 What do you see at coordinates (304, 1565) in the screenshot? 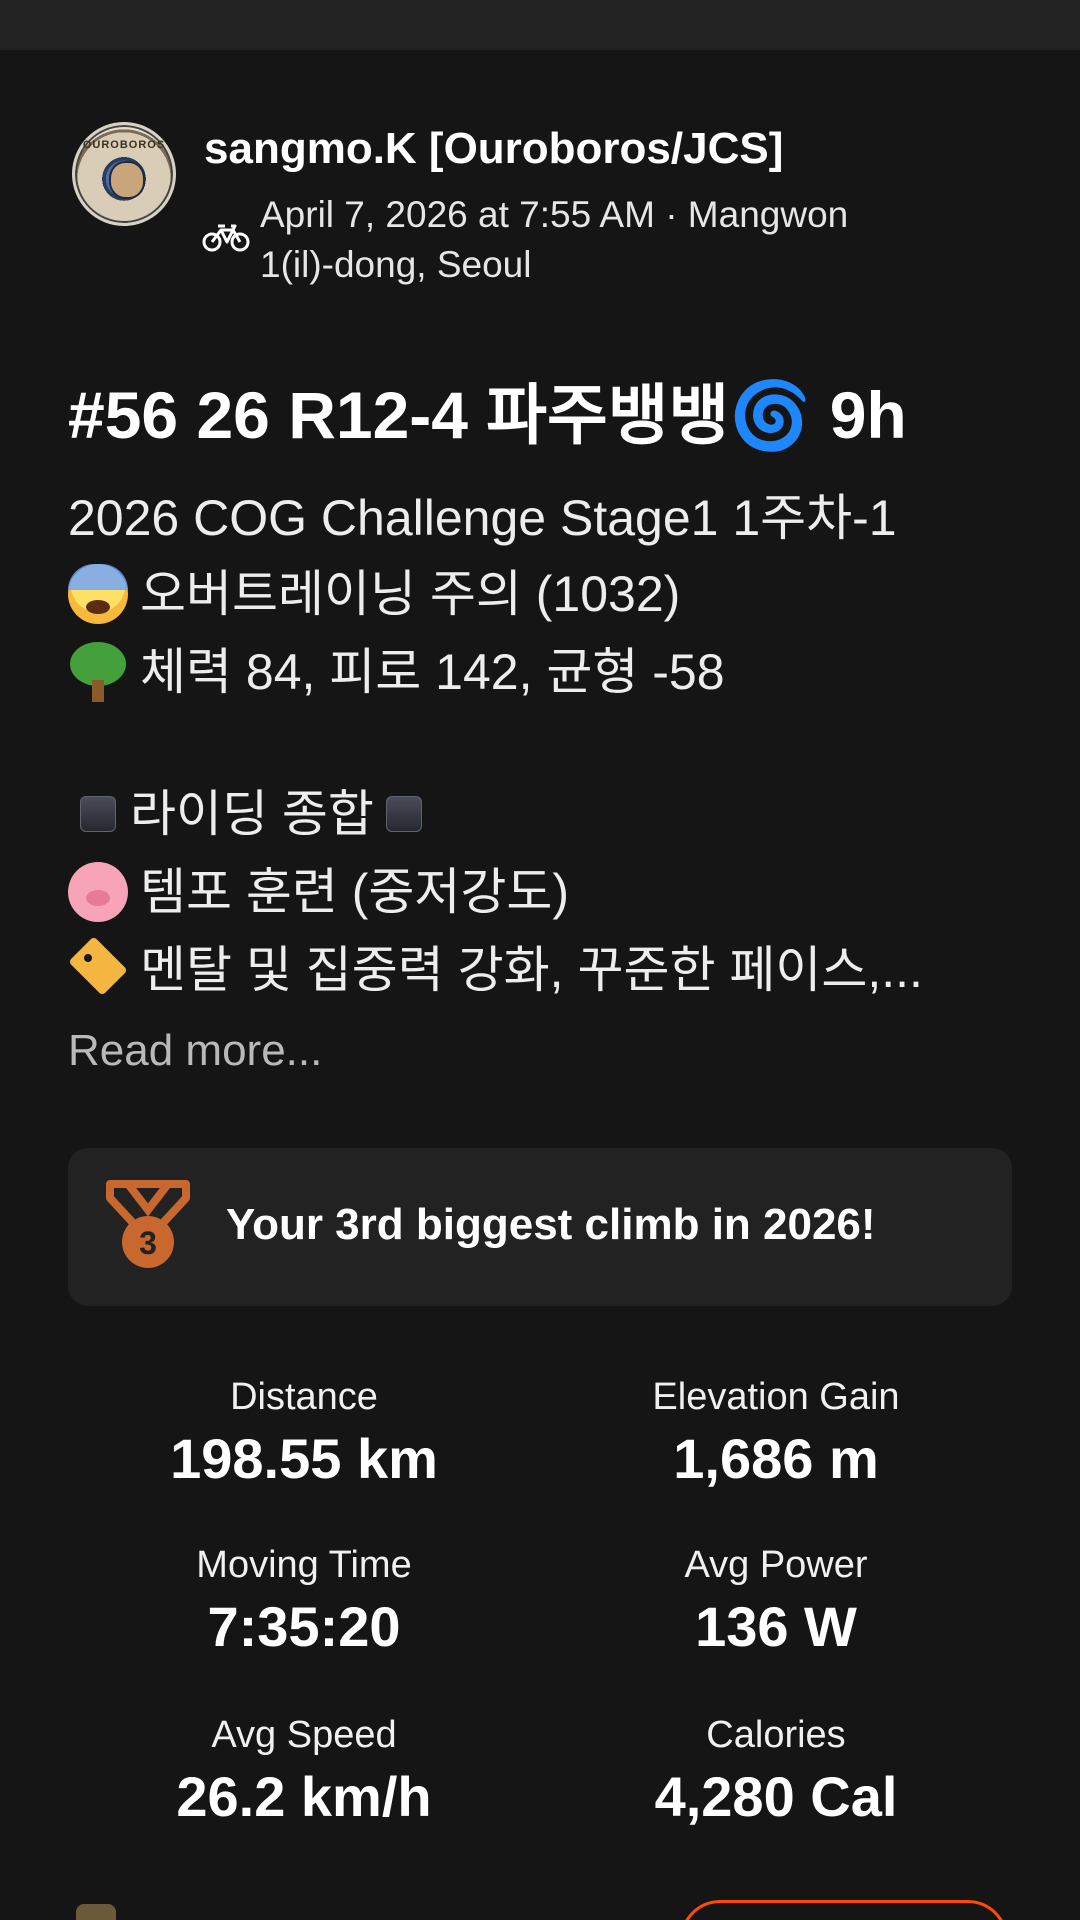
I see `stat-label: Moving Time` at bounding box center [304, 1565].